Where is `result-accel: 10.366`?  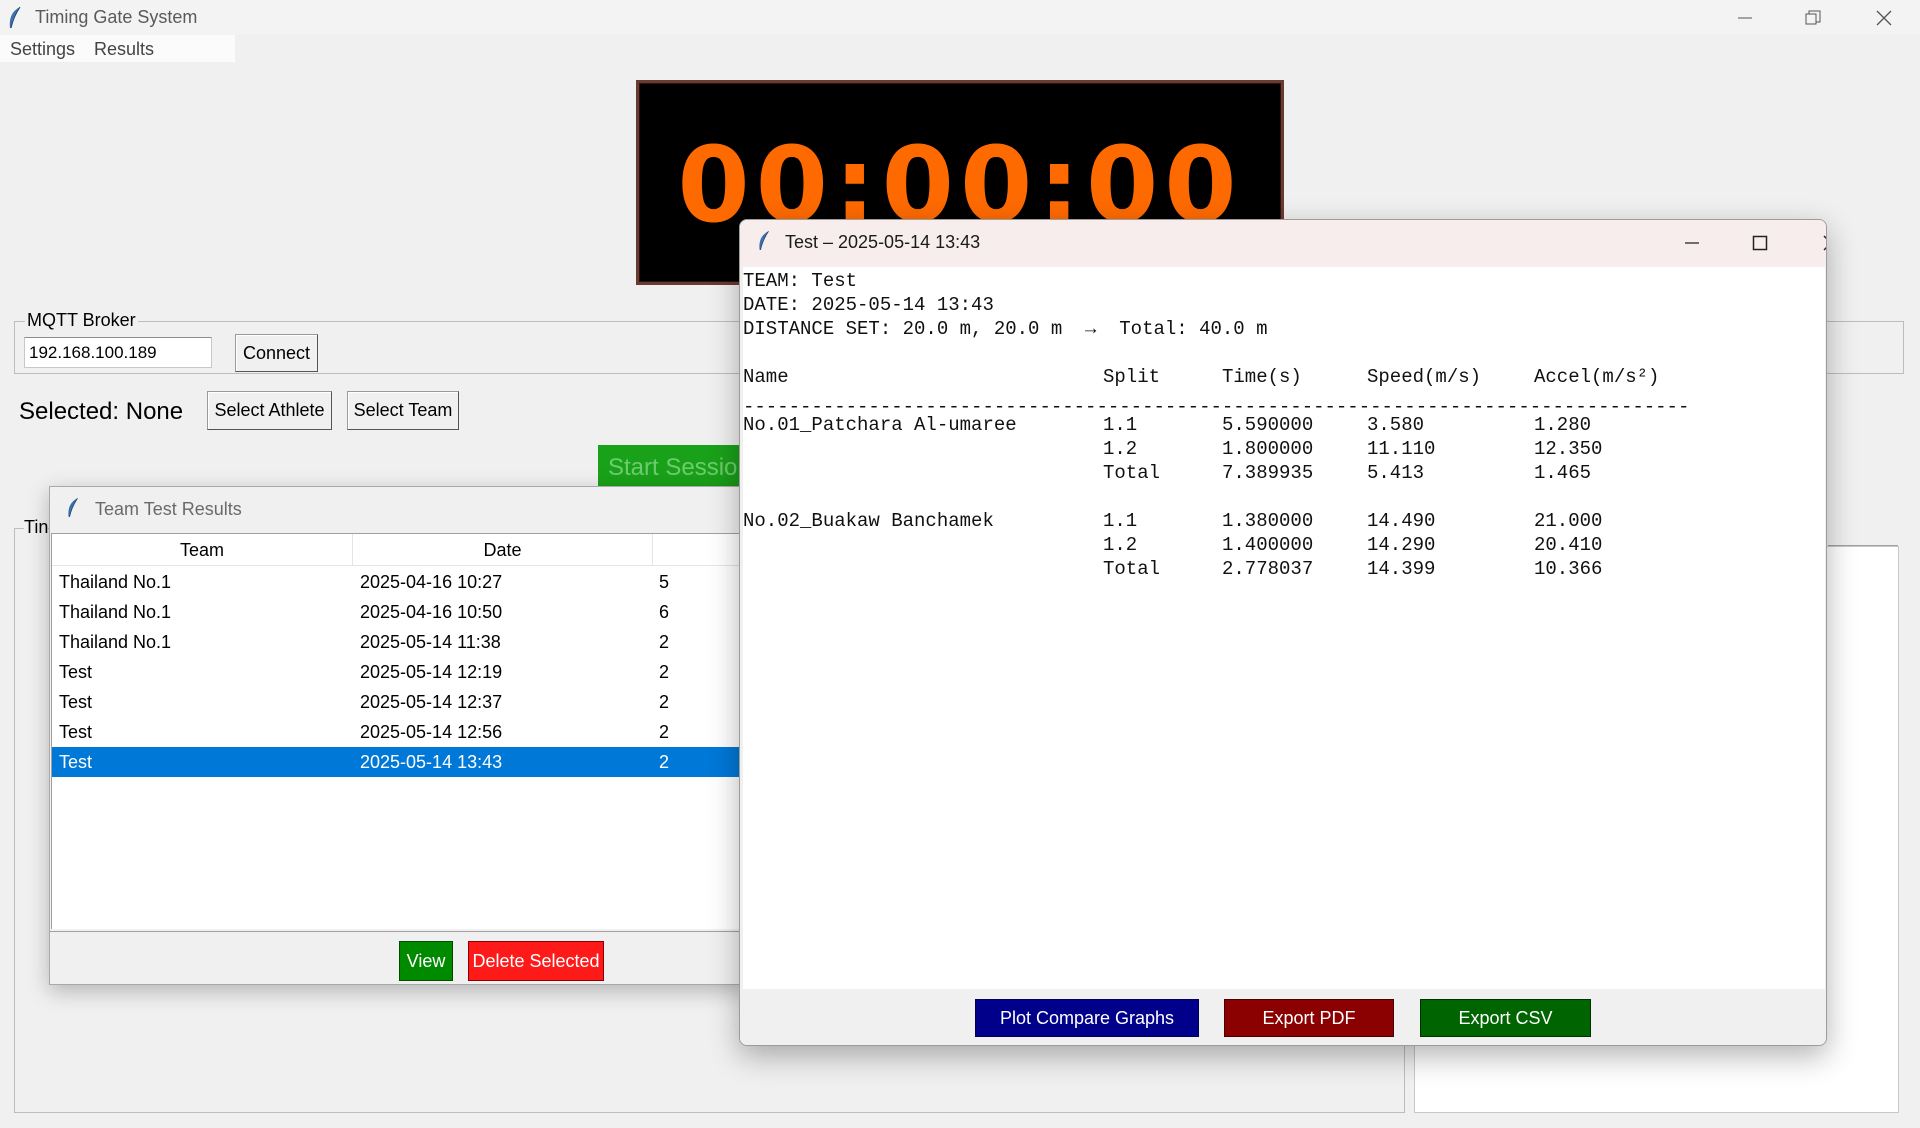 result-accel: 10.366 is located at coordinates (1568, 569).